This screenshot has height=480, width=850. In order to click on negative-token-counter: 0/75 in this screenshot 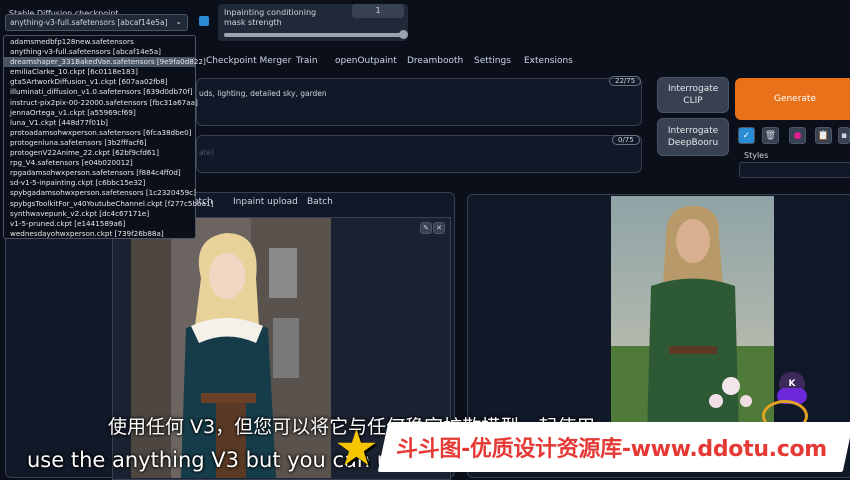, I will do `click(626, 140)`.